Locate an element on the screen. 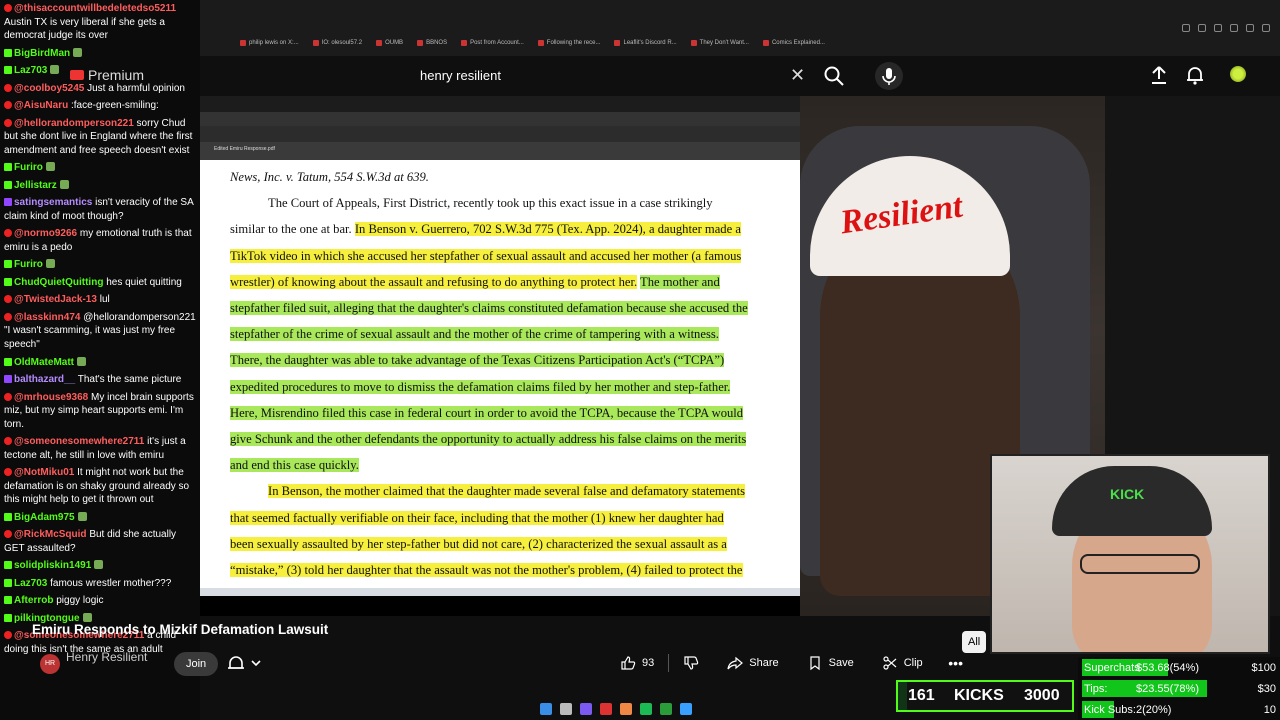 The height and width of the screenshot is (720, 1280). divider is located at coordinates (669, 663).